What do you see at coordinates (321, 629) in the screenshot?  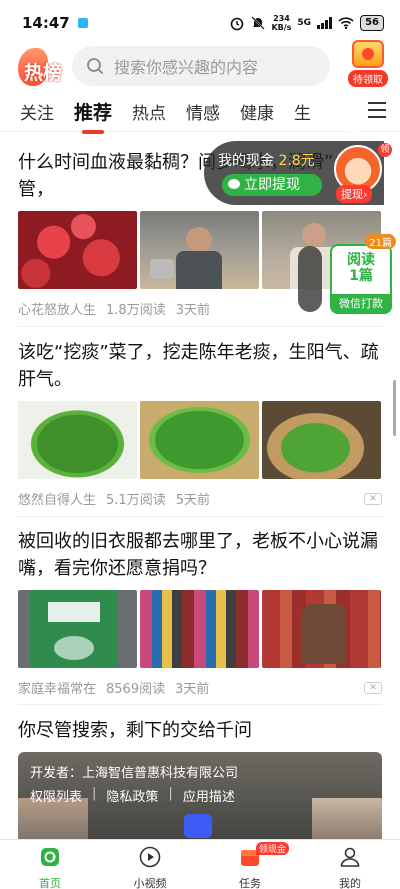 I see `jackets-image` at bounding box center [321, 629].